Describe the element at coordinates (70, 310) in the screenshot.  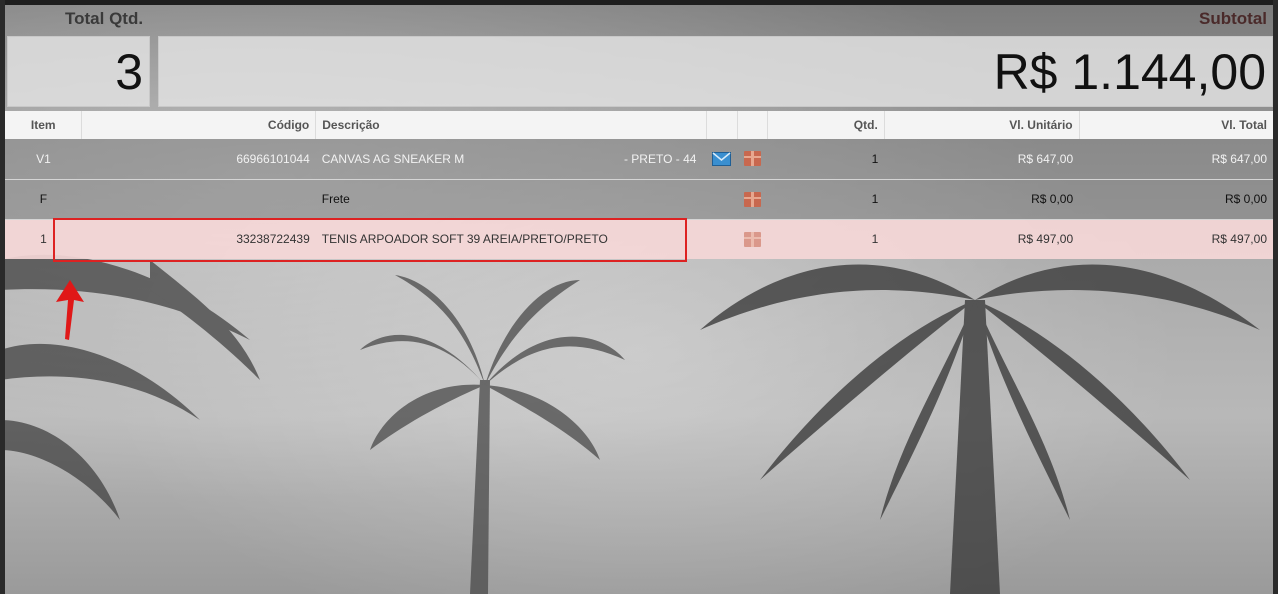
I see `red-arrow-up-icon` at that location.